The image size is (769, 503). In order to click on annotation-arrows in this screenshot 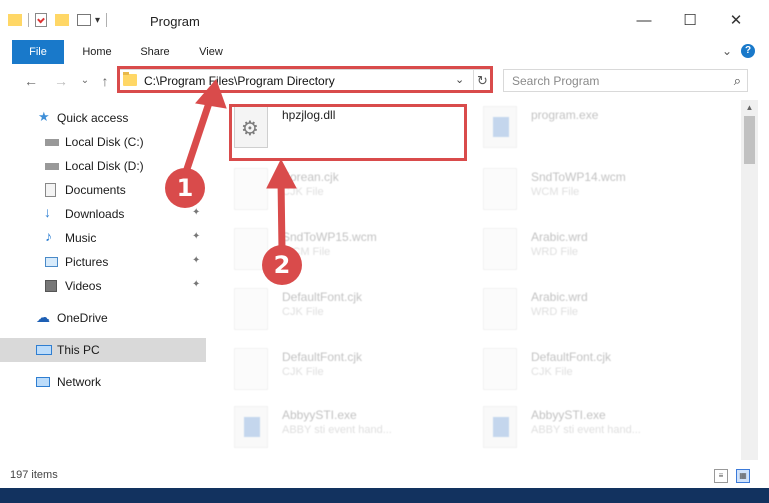, I will do `click(239, 166)`.